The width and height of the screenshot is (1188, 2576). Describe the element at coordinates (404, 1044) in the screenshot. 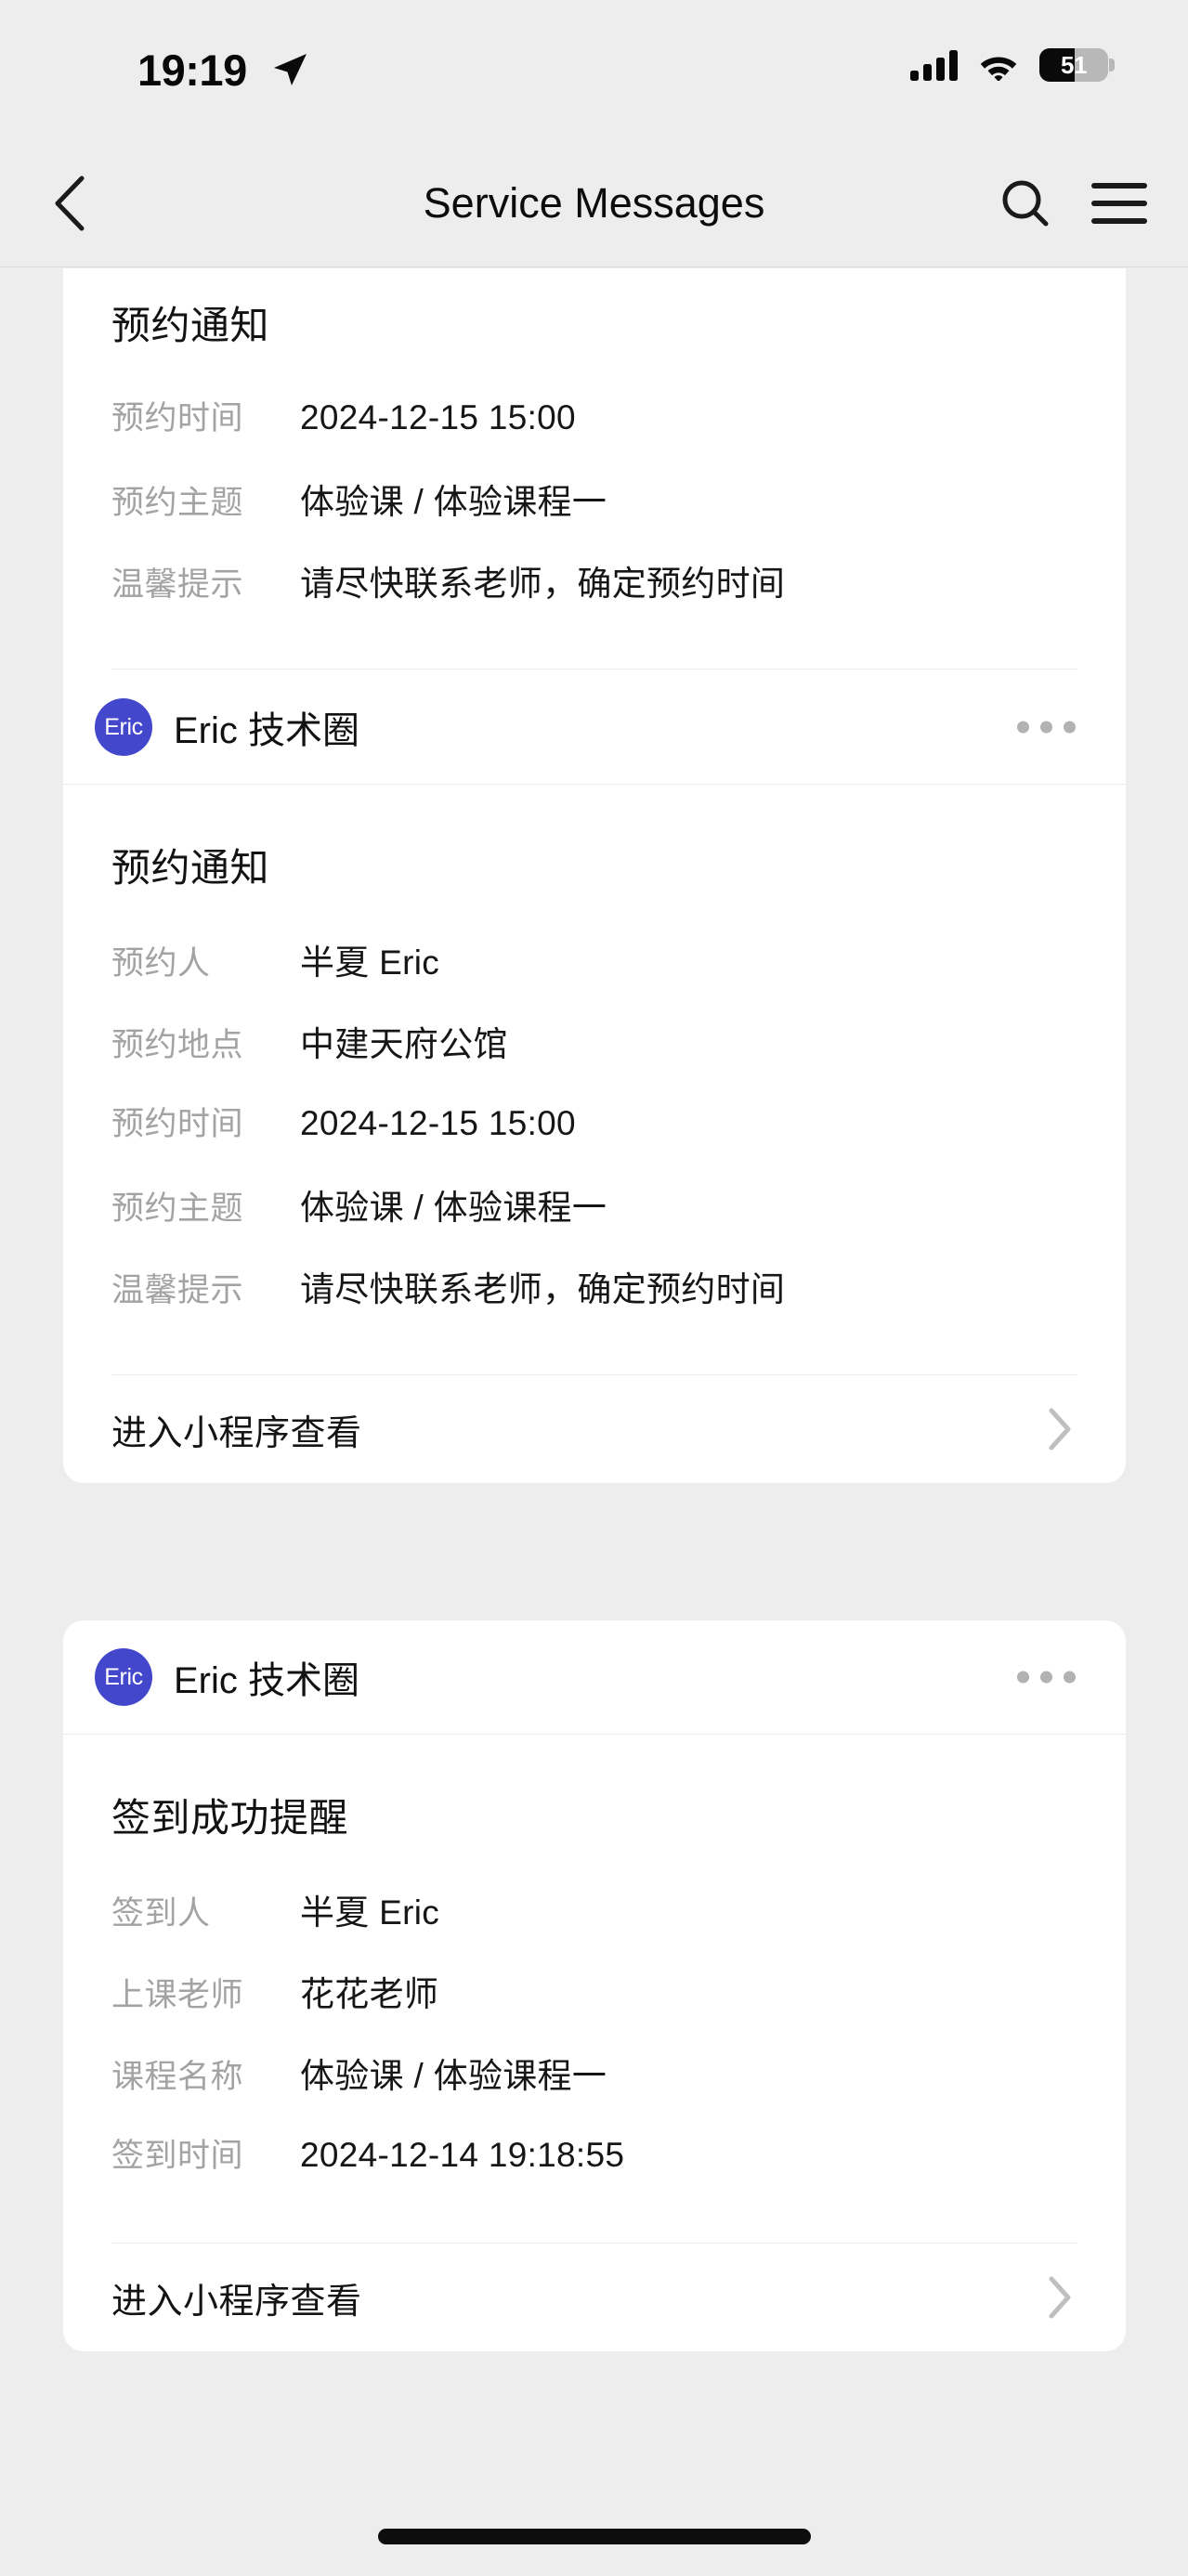

I see `detail-value: 中建天府公馆` at that location.